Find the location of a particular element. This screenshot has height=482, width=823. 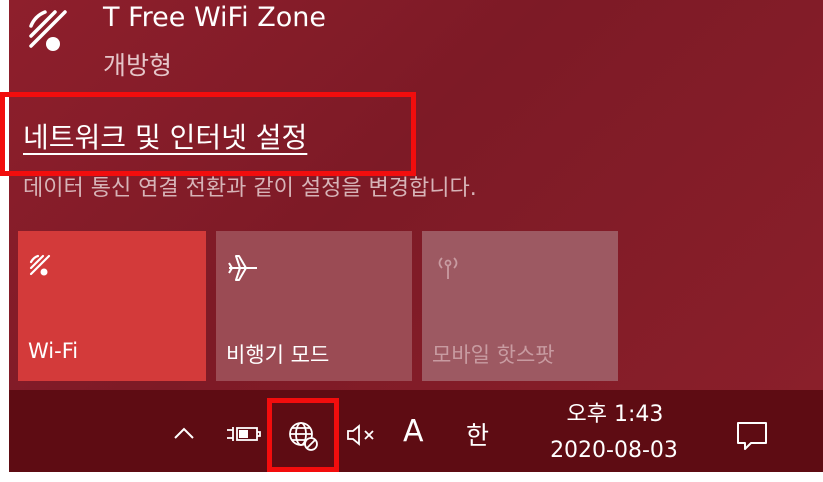

quick-action-wifi: Wi-Fi is located at coordinates (112, 306).